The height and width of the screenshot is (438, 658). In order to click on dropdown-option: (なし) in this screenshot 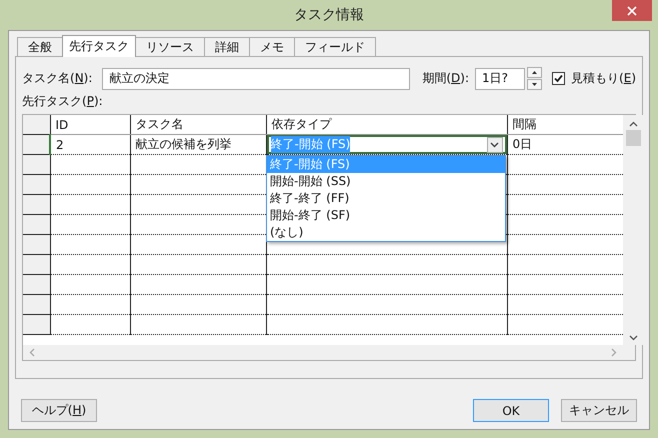, I will do `click(386, 232)`.